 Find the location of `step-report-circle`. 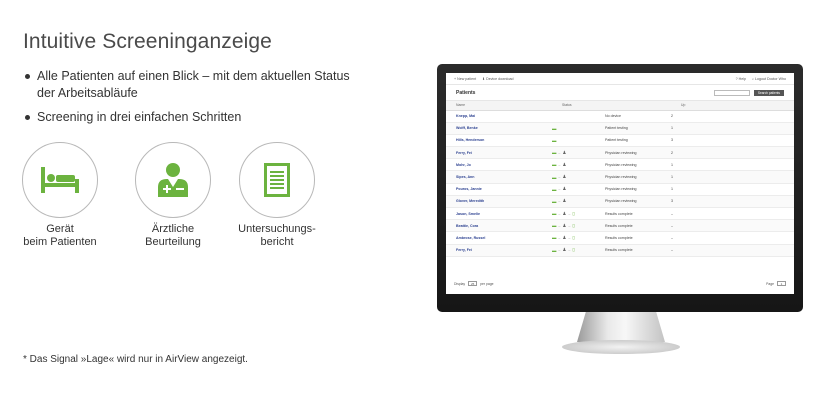

step-report-circle is located at coordinates (277, 180).